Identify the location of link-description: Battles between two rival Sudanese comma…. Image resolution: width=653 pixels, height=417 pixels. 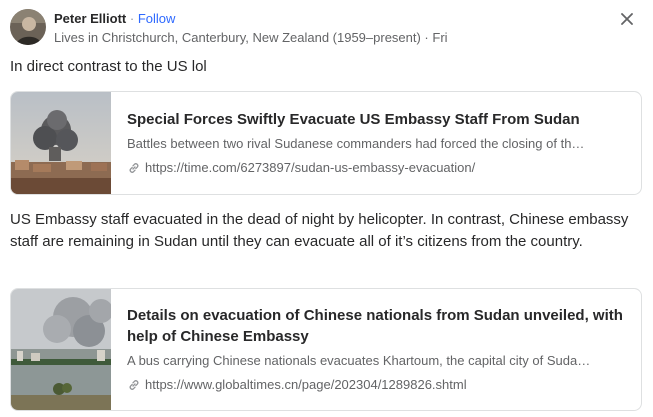
(356, 143).